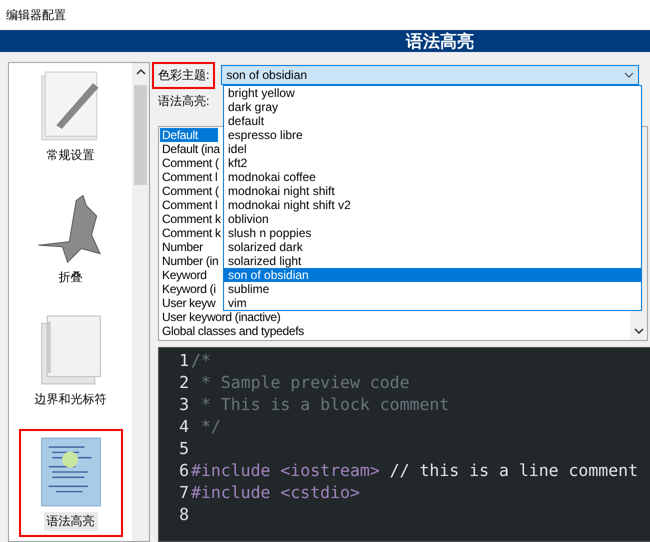 Image resolution: width=650 pixels, height=542 pixels. What do you see at coordinates (71, 521) in the screenshot?
I see `sidebar-item-label: 语法高亮` at bounding box center [71, 521].